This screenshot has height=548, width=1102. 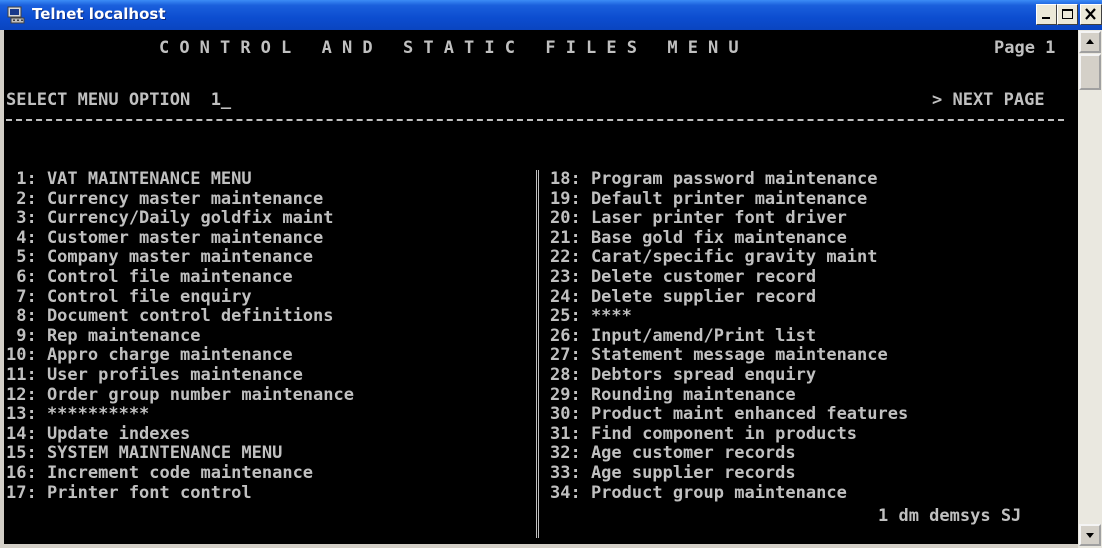 I want to click on telnet-terminal-icon, so click(x=16, y=15).